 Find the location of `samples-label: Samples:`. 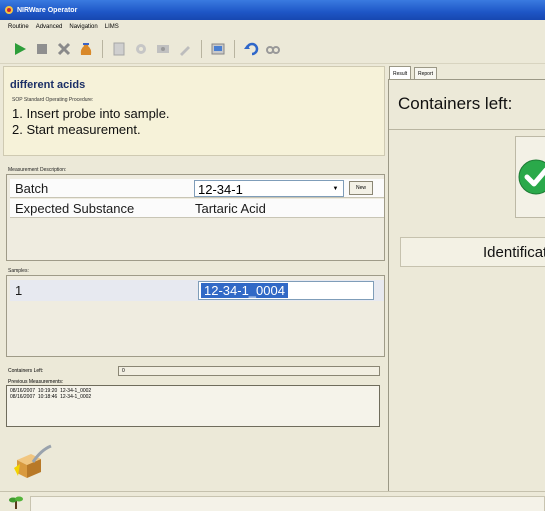

samples-label: Samples: is located at coordinates (18, 271).